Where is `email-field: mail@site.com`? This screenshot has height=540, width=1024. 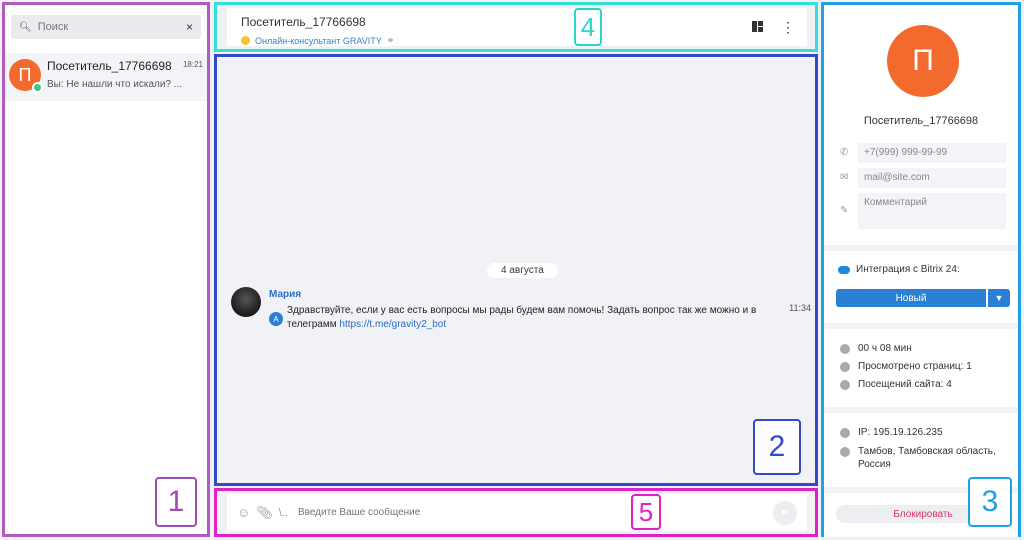 email-field: mail@site.com is located at coordinates (932, 178).